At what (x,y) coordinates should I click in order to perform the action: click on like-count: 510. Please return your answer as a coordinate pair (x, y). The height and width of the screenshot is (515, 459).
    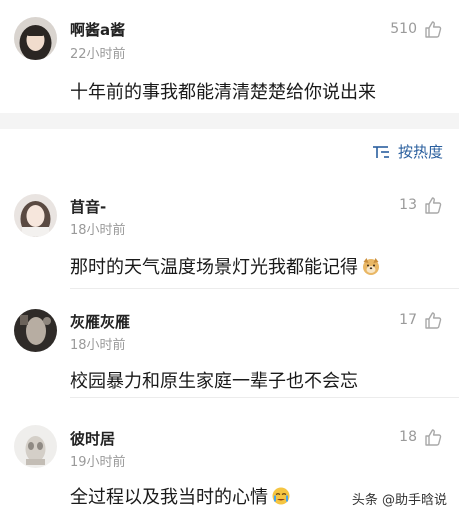
    Looking at the image, I should click on (403, 29).